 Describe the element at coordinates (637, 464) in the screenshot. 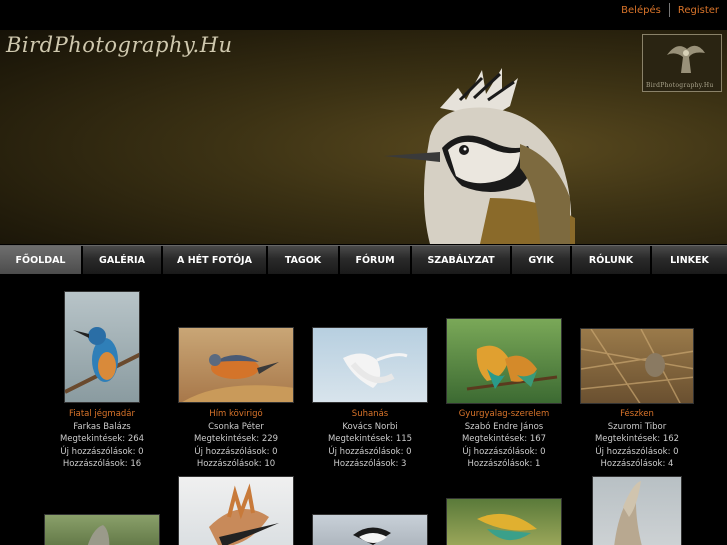

I see `photo-comments: Hozzászólások: 4` at that location.